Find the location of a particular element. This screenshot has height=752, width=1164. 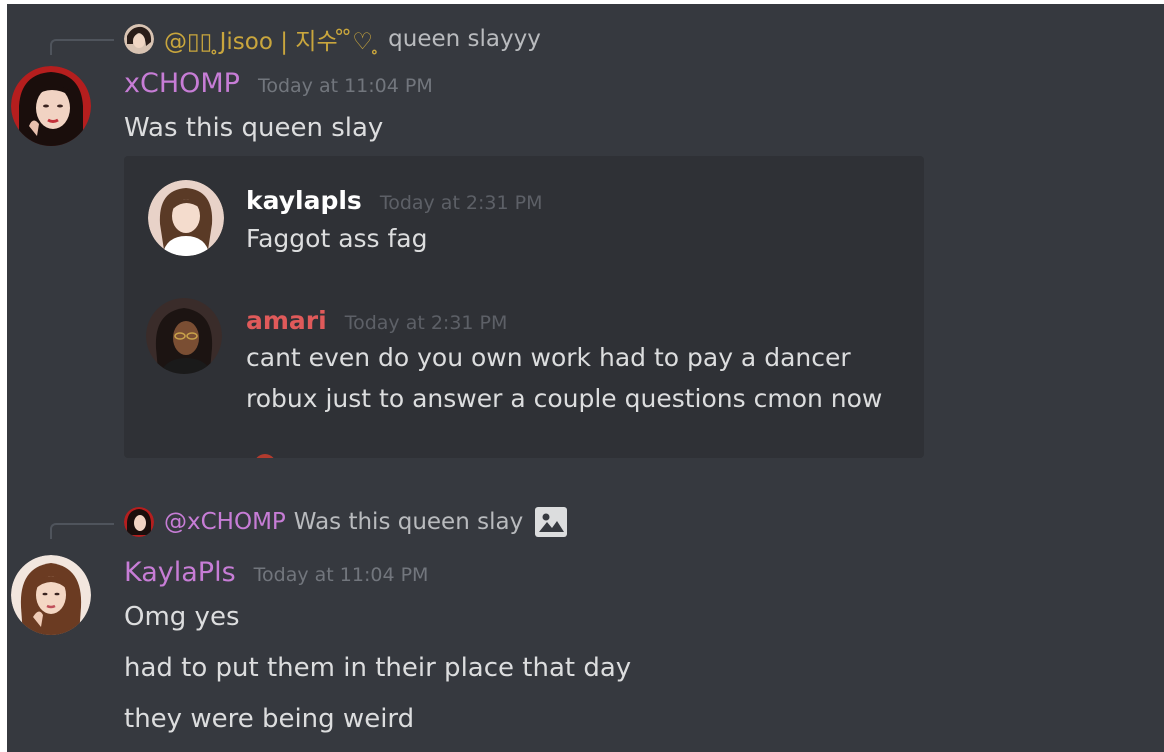

message-text: they were being weird is located at coordinates (269, 719).